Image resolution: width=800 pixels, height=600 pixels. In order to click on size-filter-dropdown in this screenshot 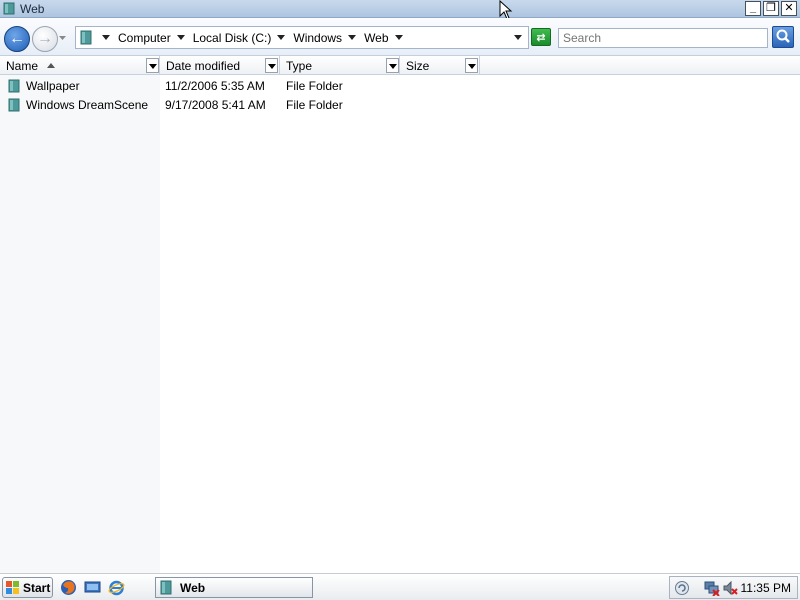, I will do `click(471, 65)`.